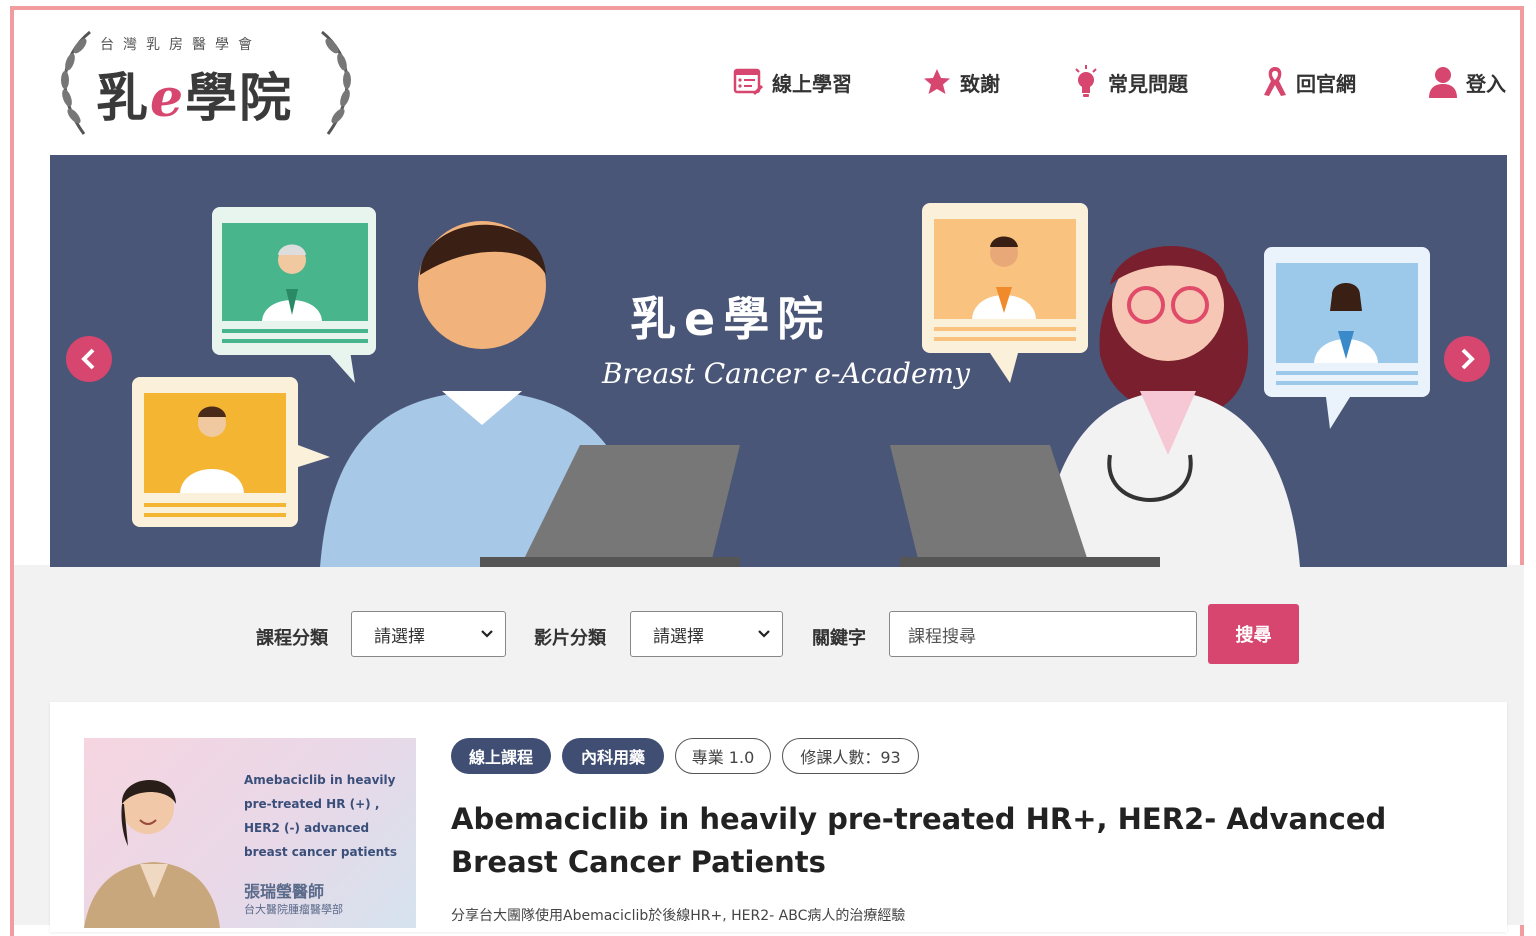  I want to click on keyword-placeholder: 課程搜尋, so click(942, 636).